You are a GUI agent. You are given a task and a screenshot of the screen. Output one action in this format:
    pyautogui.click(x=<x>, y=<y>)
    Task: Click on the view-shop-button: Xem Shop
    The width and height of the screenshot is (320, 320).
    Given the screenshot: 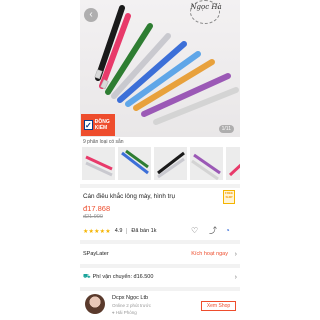 What is the action you would take?
    pyautogui.click(x=218, y=306)
    